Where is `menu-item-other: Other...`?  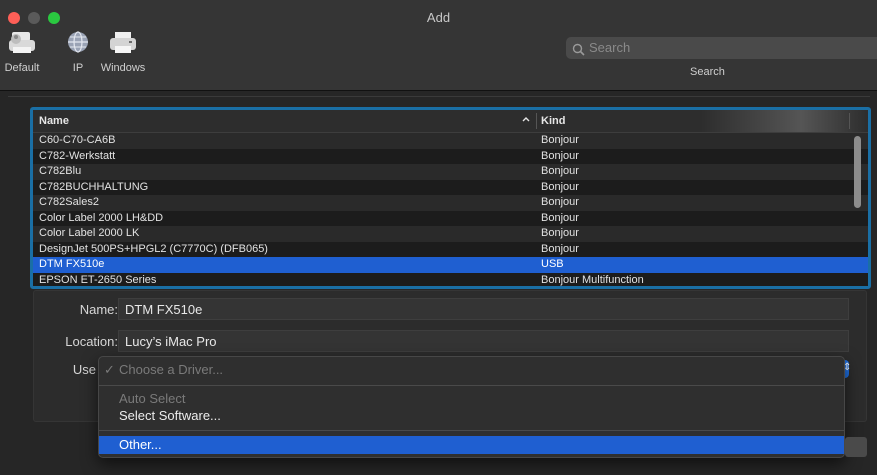
menu-item-other: Other... is located at coordinates (471, 445).